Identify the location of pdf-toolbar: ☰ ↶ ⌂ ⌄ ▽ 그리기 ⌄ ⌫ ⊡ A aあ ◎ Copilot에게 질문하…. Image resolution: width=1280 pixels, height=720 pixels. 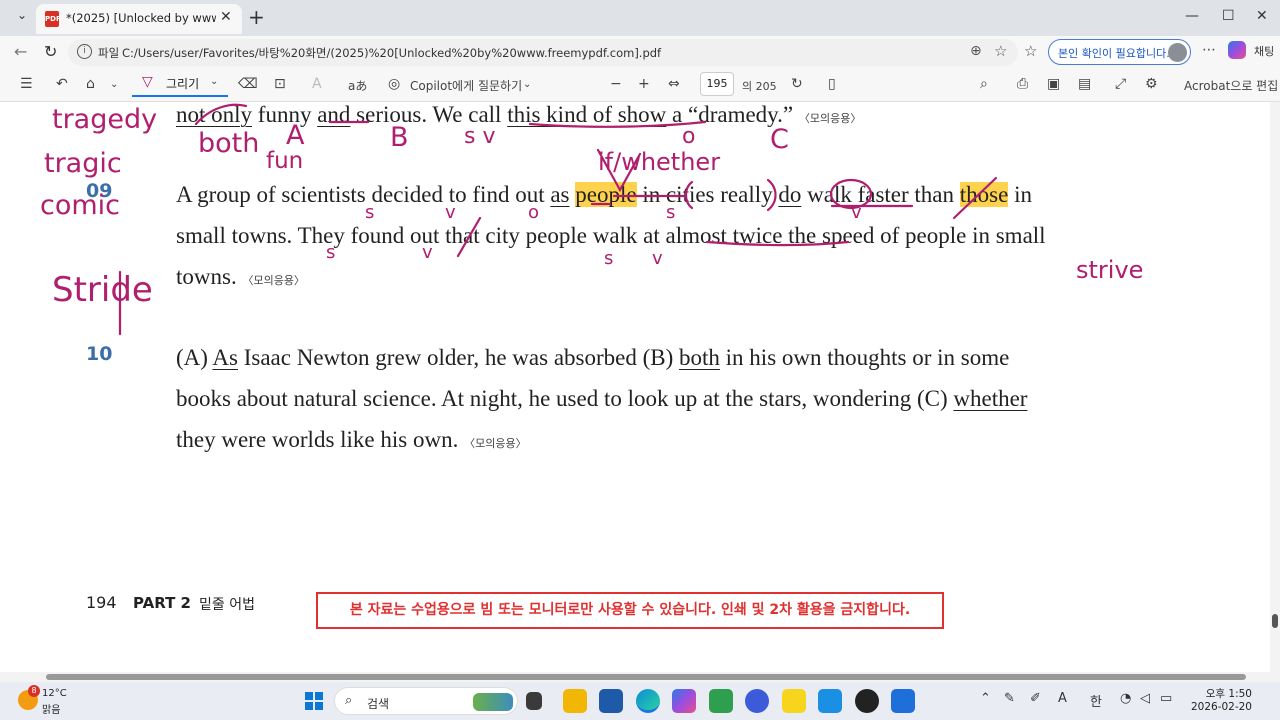
(640, 85).